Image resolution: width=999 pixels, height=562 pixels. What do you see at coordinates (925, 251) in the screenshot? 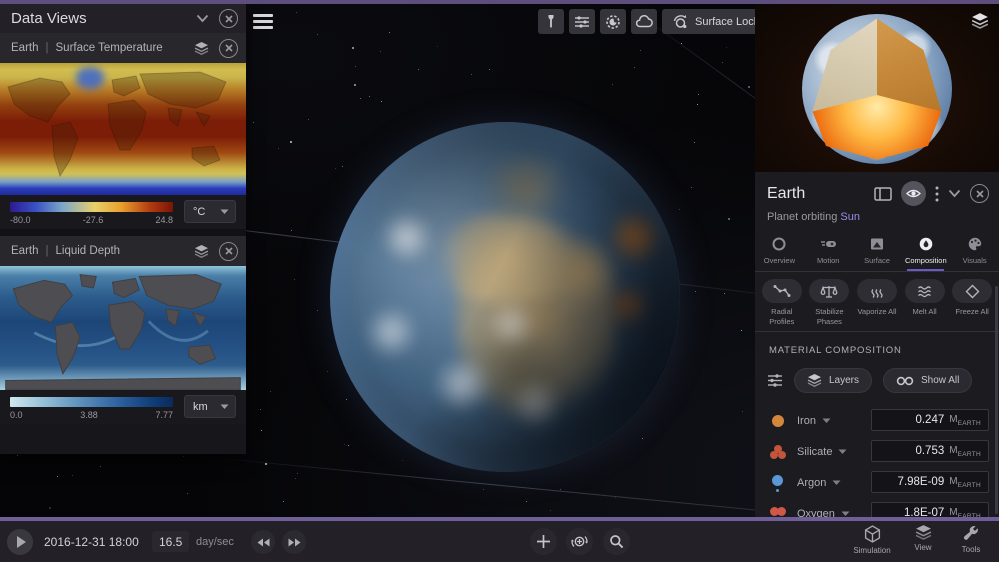
I see `tab-composition: Composition` at bounding box center [925, 251].